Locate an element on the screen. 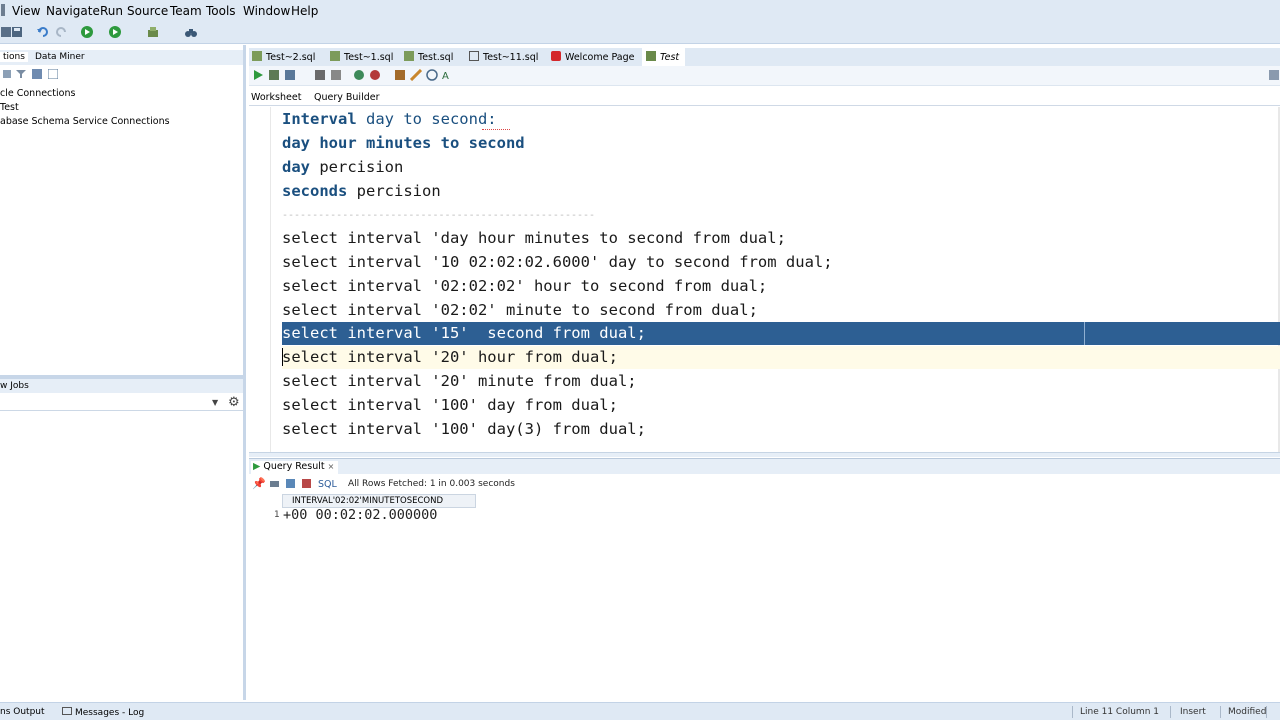 The image size is (1280, 720). tab-label: Test~1.sql is located at coordinates (369, 57).